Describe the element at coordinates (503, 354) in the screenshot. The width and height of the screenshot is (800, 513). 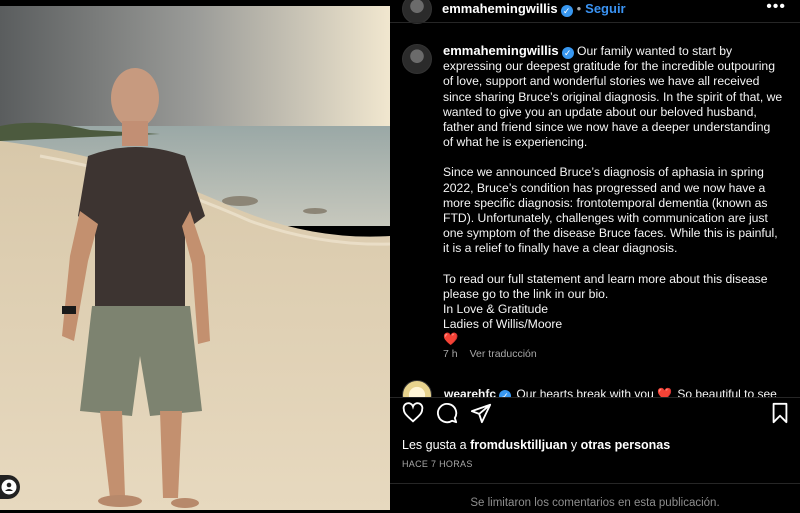
I see `translate-link: Ver traducción` at that location.